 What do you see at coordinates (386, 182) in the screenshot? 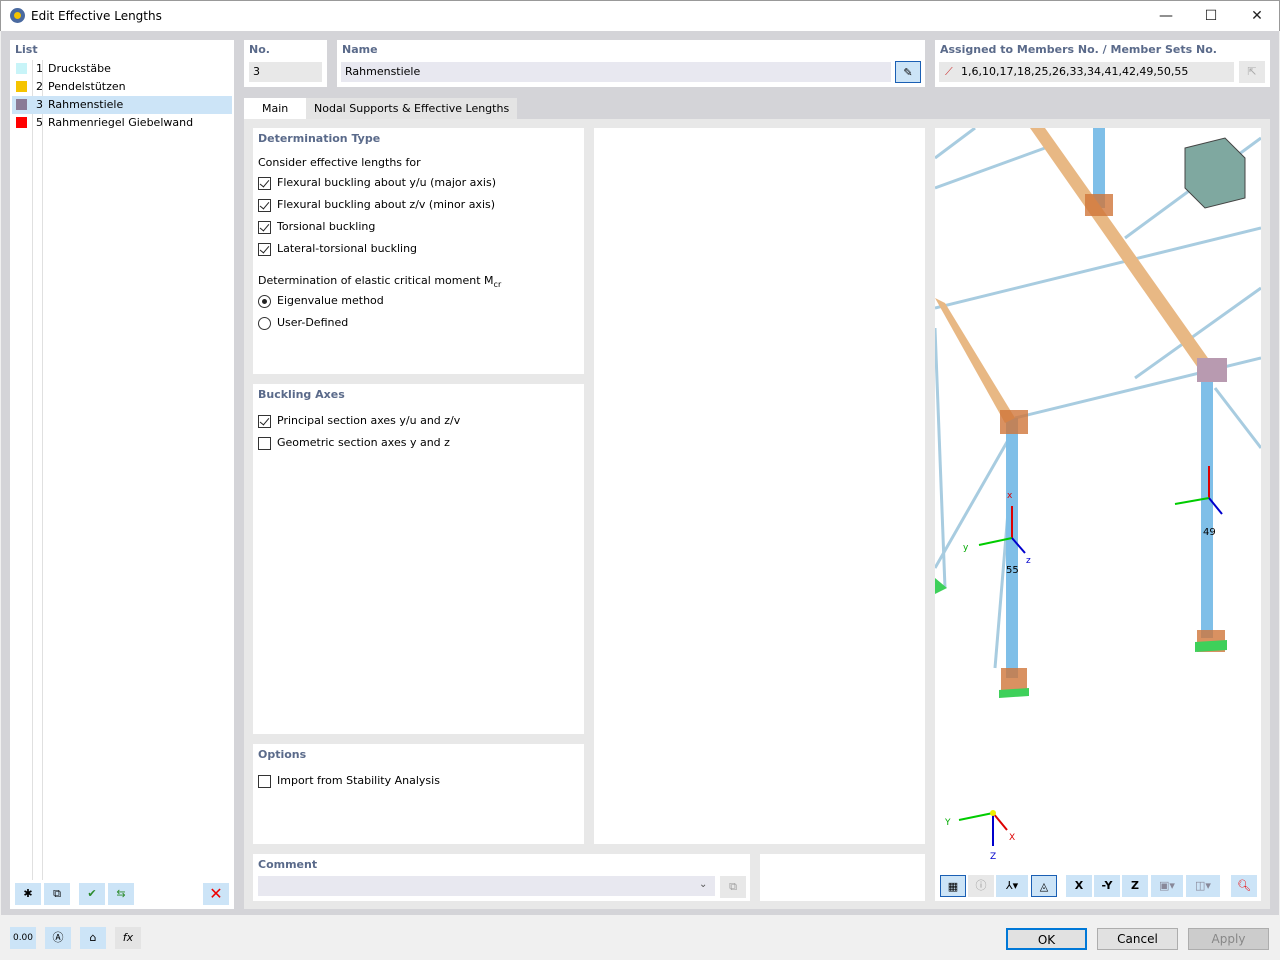
I see `checkbox-label: Flexural buckling about y/u (major axis)` at bounding box center [386, 182].